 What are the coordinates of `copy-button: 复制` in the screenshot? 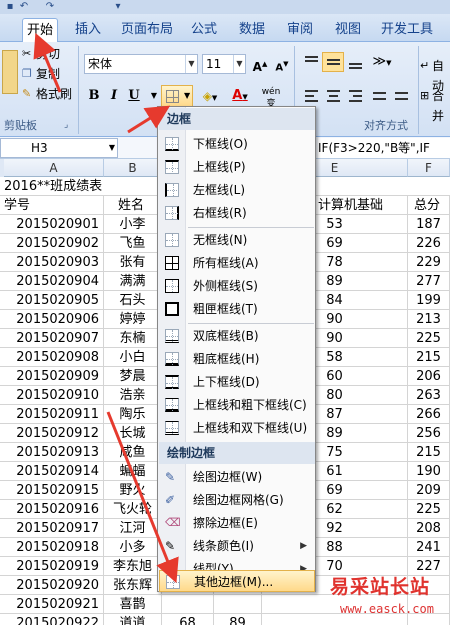 It's located at (48, 74).